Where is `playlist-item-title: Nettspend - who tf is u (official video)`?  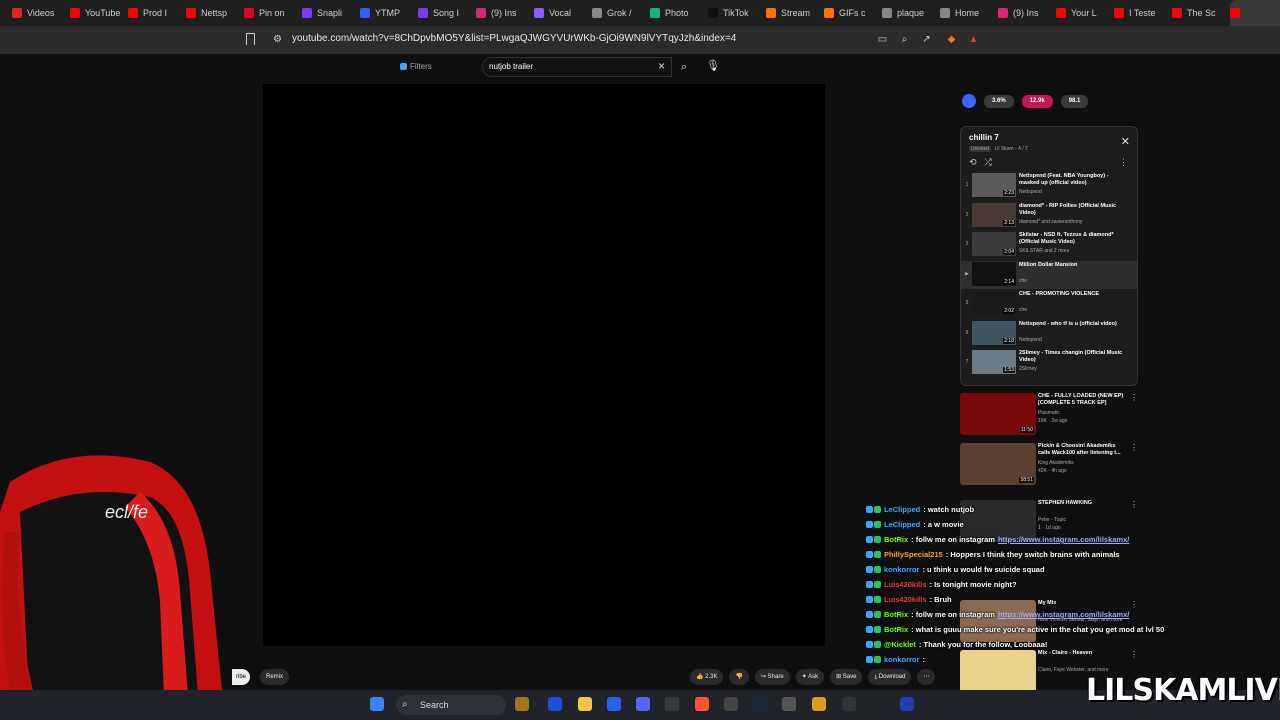
playlist-item-title: Nettspend - who tf is u (official video) is located at coordinates (1073, 324).